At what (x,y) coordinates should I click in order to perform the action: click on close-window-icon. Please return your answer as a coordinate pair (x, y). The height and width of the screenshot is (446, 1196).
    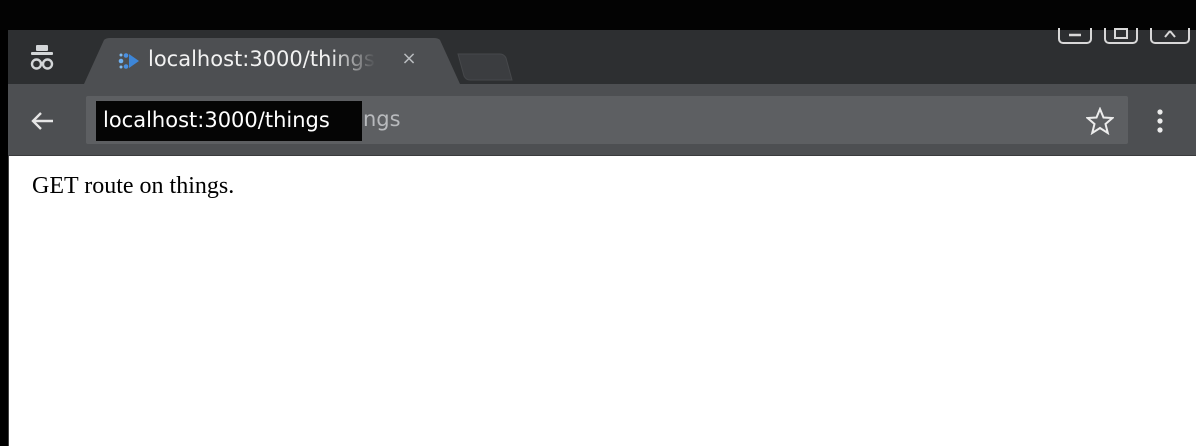
    Looking at the image, I should click on (1170, 34).